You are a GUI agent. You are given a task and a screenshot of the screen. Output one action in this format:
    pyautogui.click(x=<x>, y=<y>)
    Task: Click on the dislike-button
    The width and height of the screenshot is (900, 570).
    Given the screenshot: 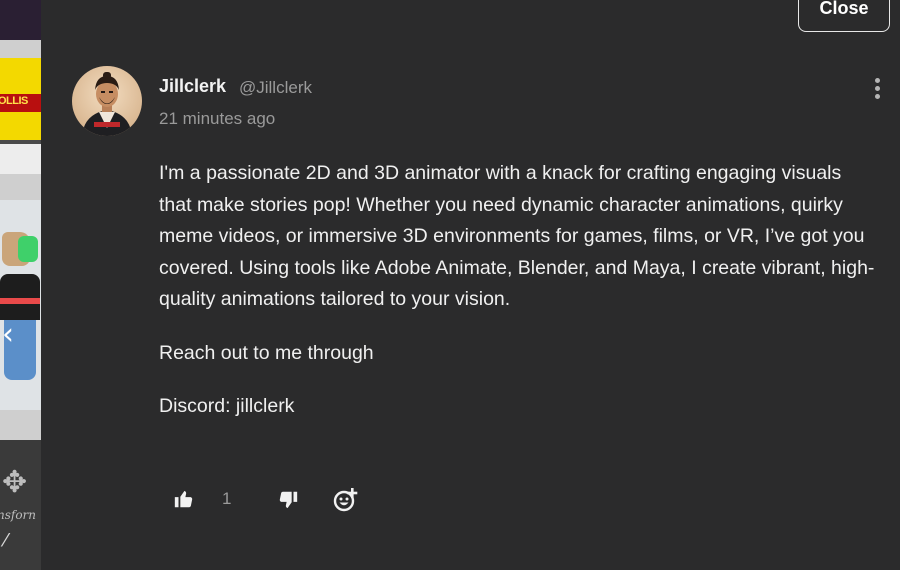 What is the action you would take?
    pyautogui.click(x=288, y=502)
    